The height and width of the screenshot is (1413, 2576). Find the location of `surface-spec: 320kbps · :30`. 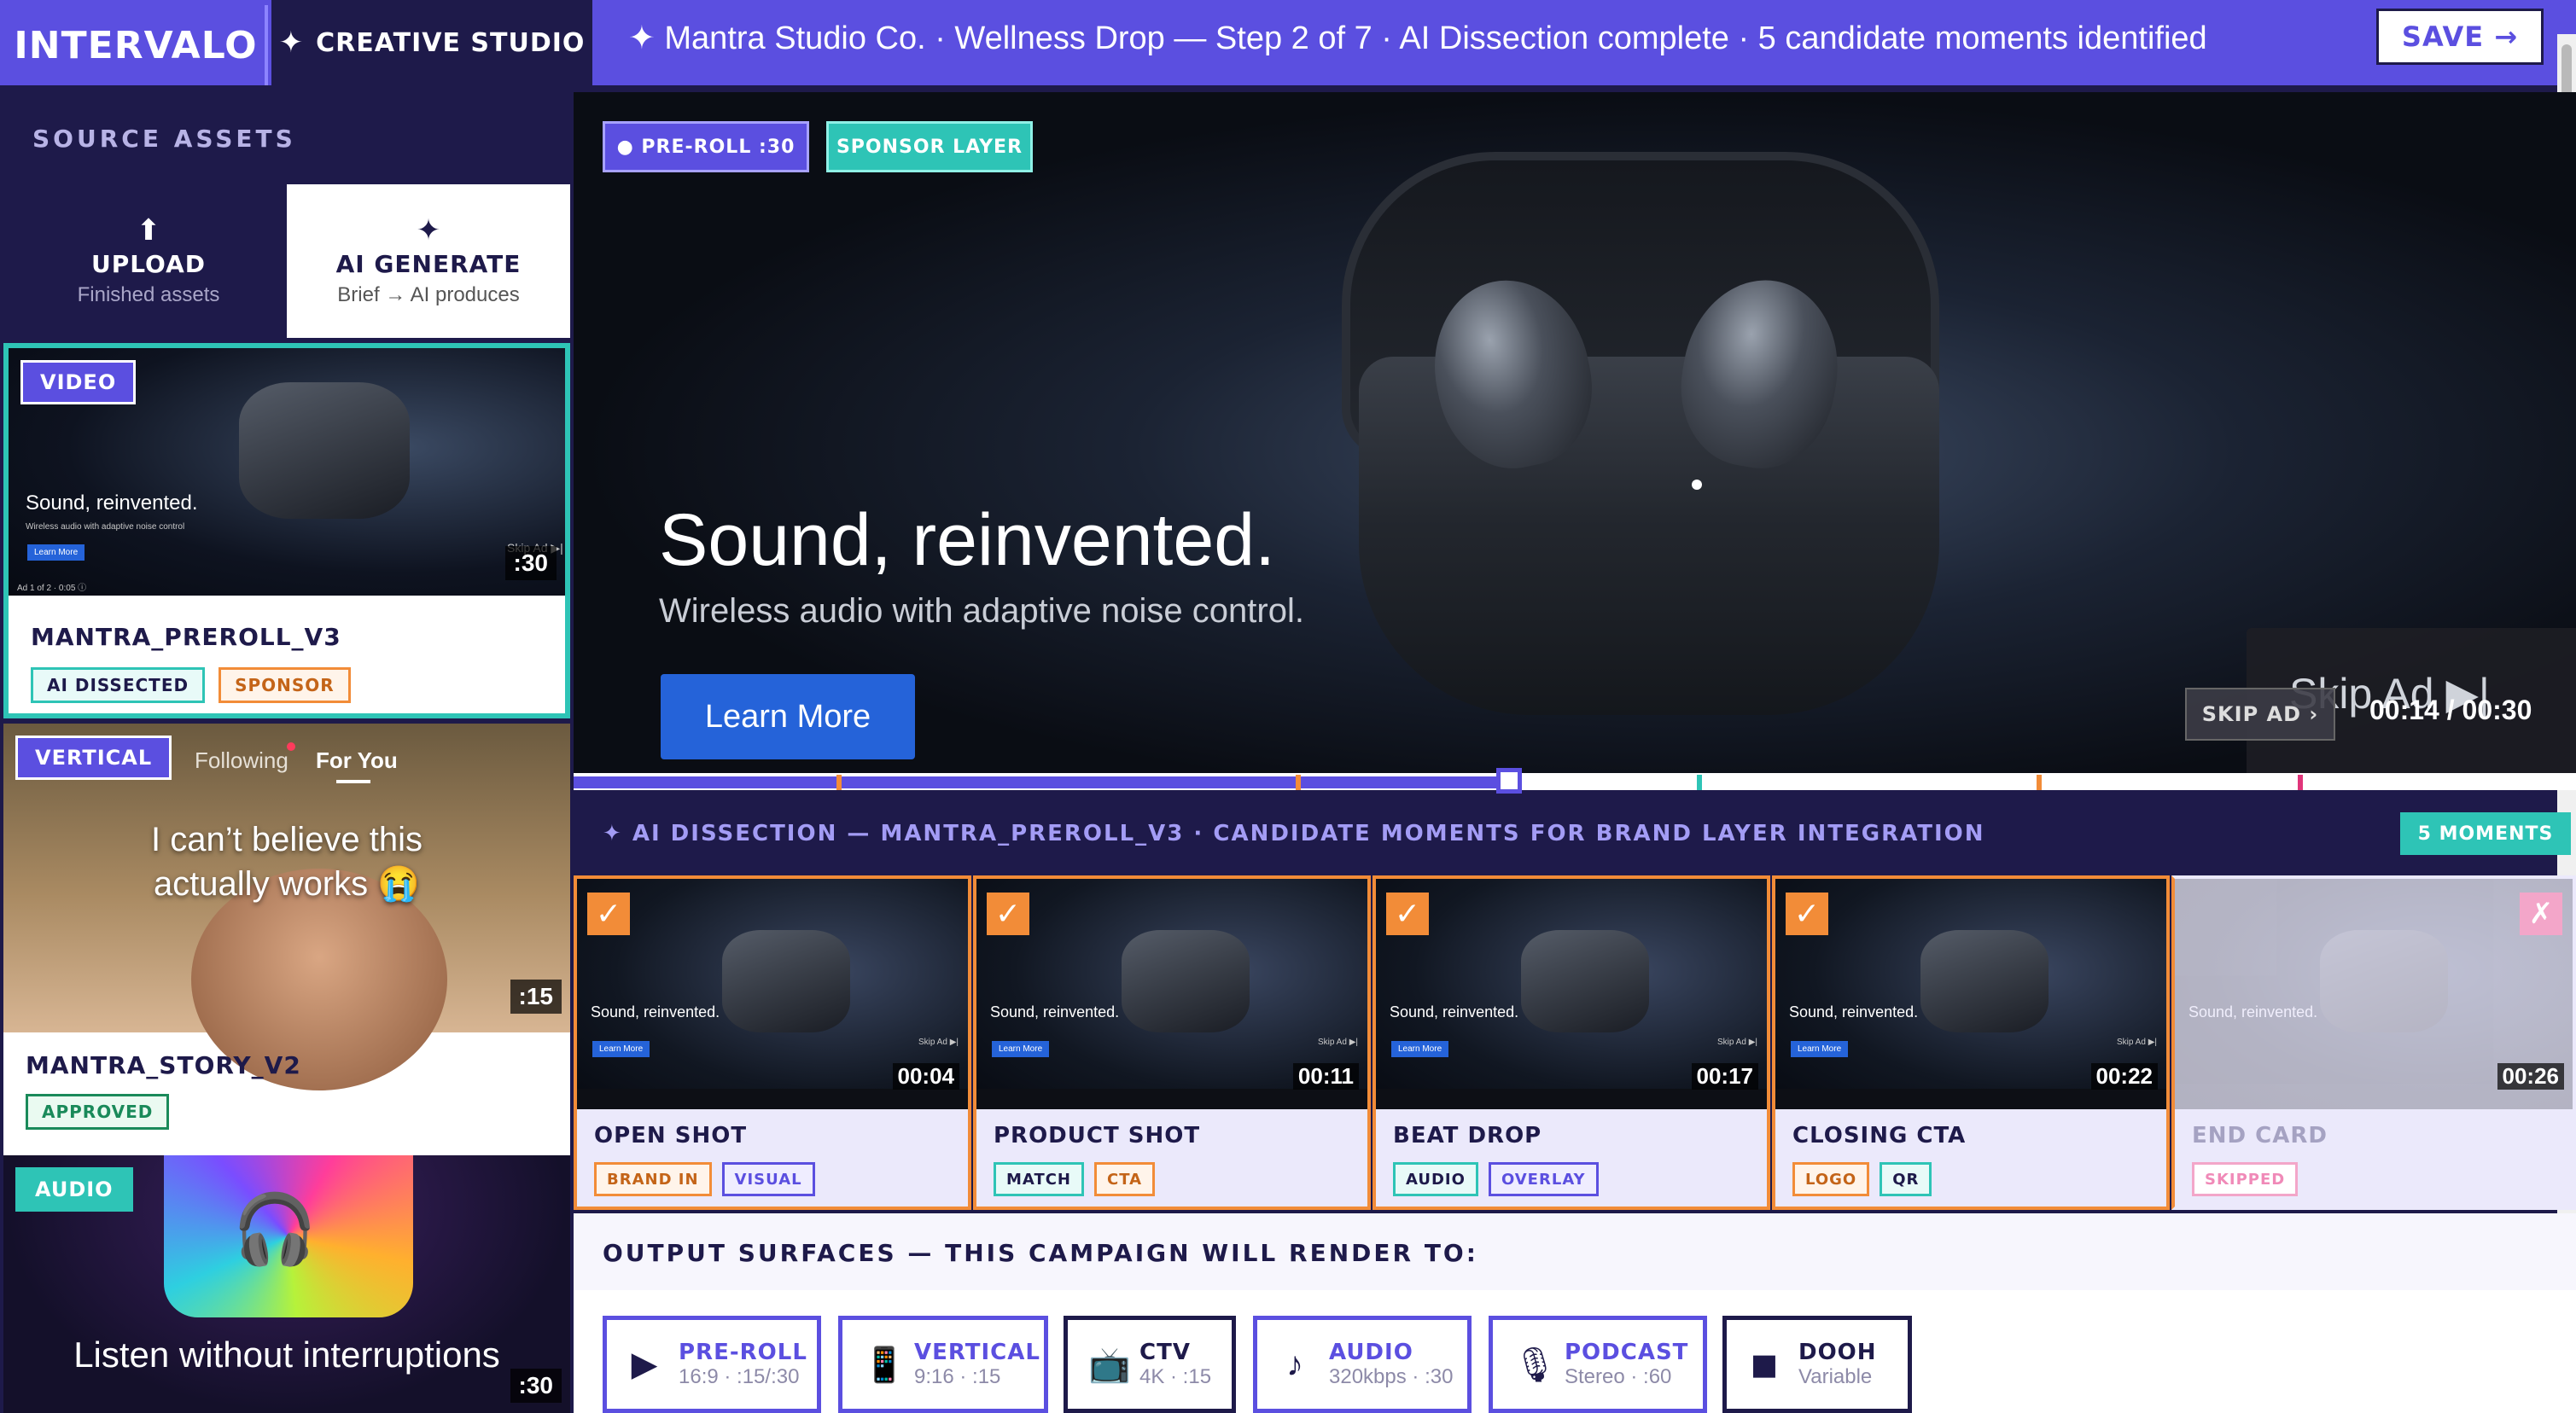

surface-spec: 320kbps · :30 is located at coordinates (1391, 1376).